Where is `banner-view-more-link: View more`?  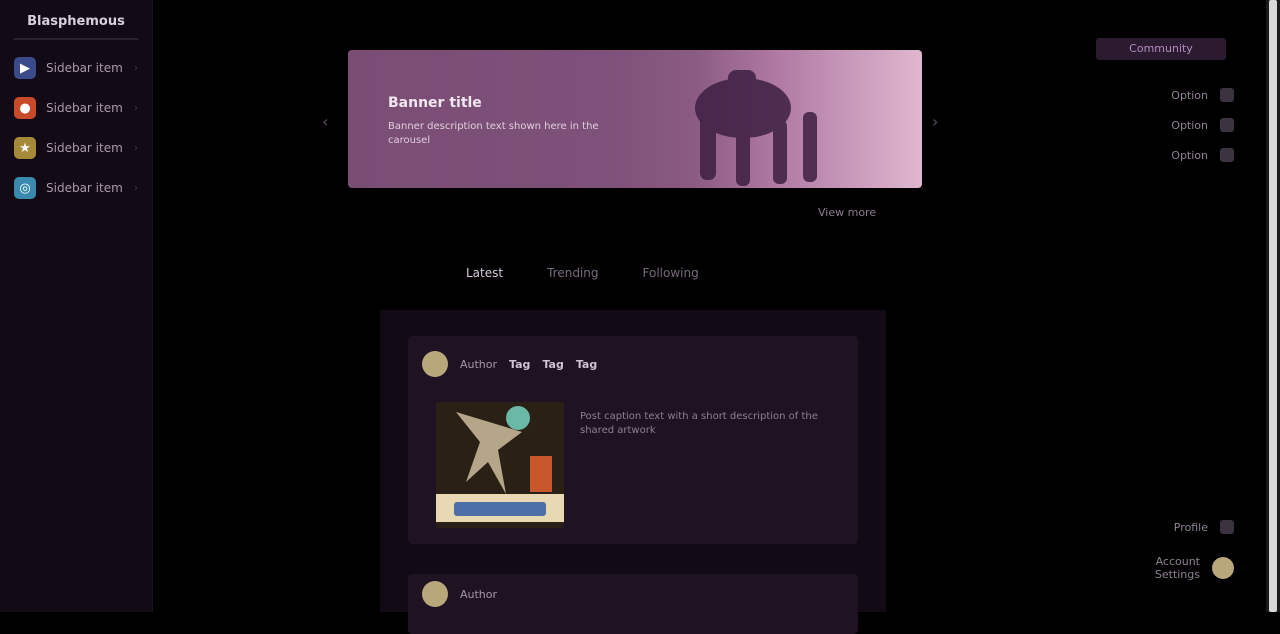
banner-view-more-link: View more is located at coordinates (847, 212).